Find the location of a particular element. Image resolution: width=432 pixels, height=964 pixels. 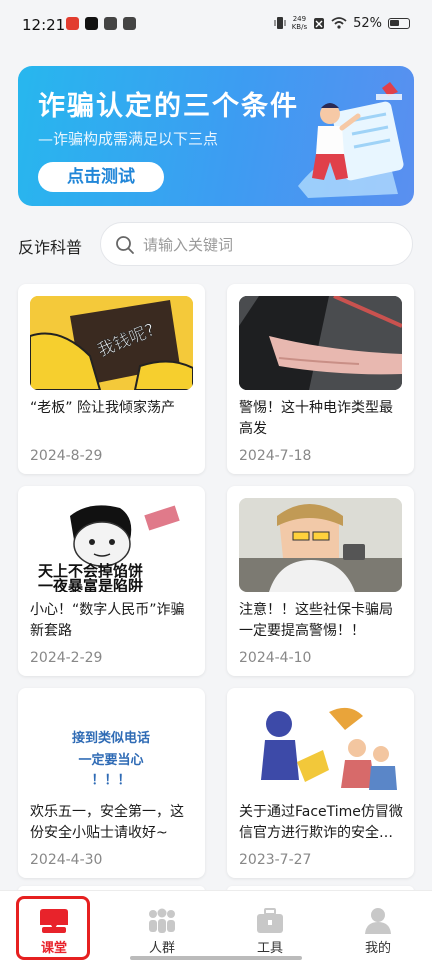

article-title: “老板” 险让我倾家荡产 is located at coordinates (102, 408).